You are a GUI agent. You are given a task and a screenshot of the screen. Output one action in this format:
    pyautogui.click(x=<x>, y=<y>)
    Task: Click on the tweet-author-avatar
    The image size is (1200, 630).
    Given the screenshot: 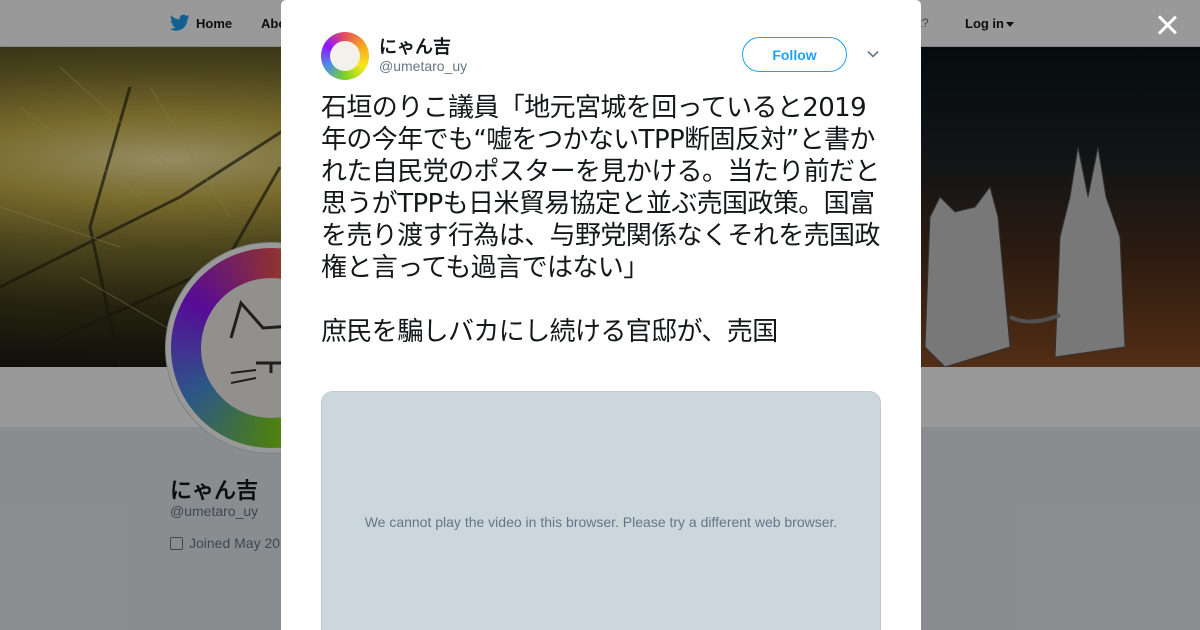 What is the action you would take?
    pyautogui.click(x=345, y=56)
    